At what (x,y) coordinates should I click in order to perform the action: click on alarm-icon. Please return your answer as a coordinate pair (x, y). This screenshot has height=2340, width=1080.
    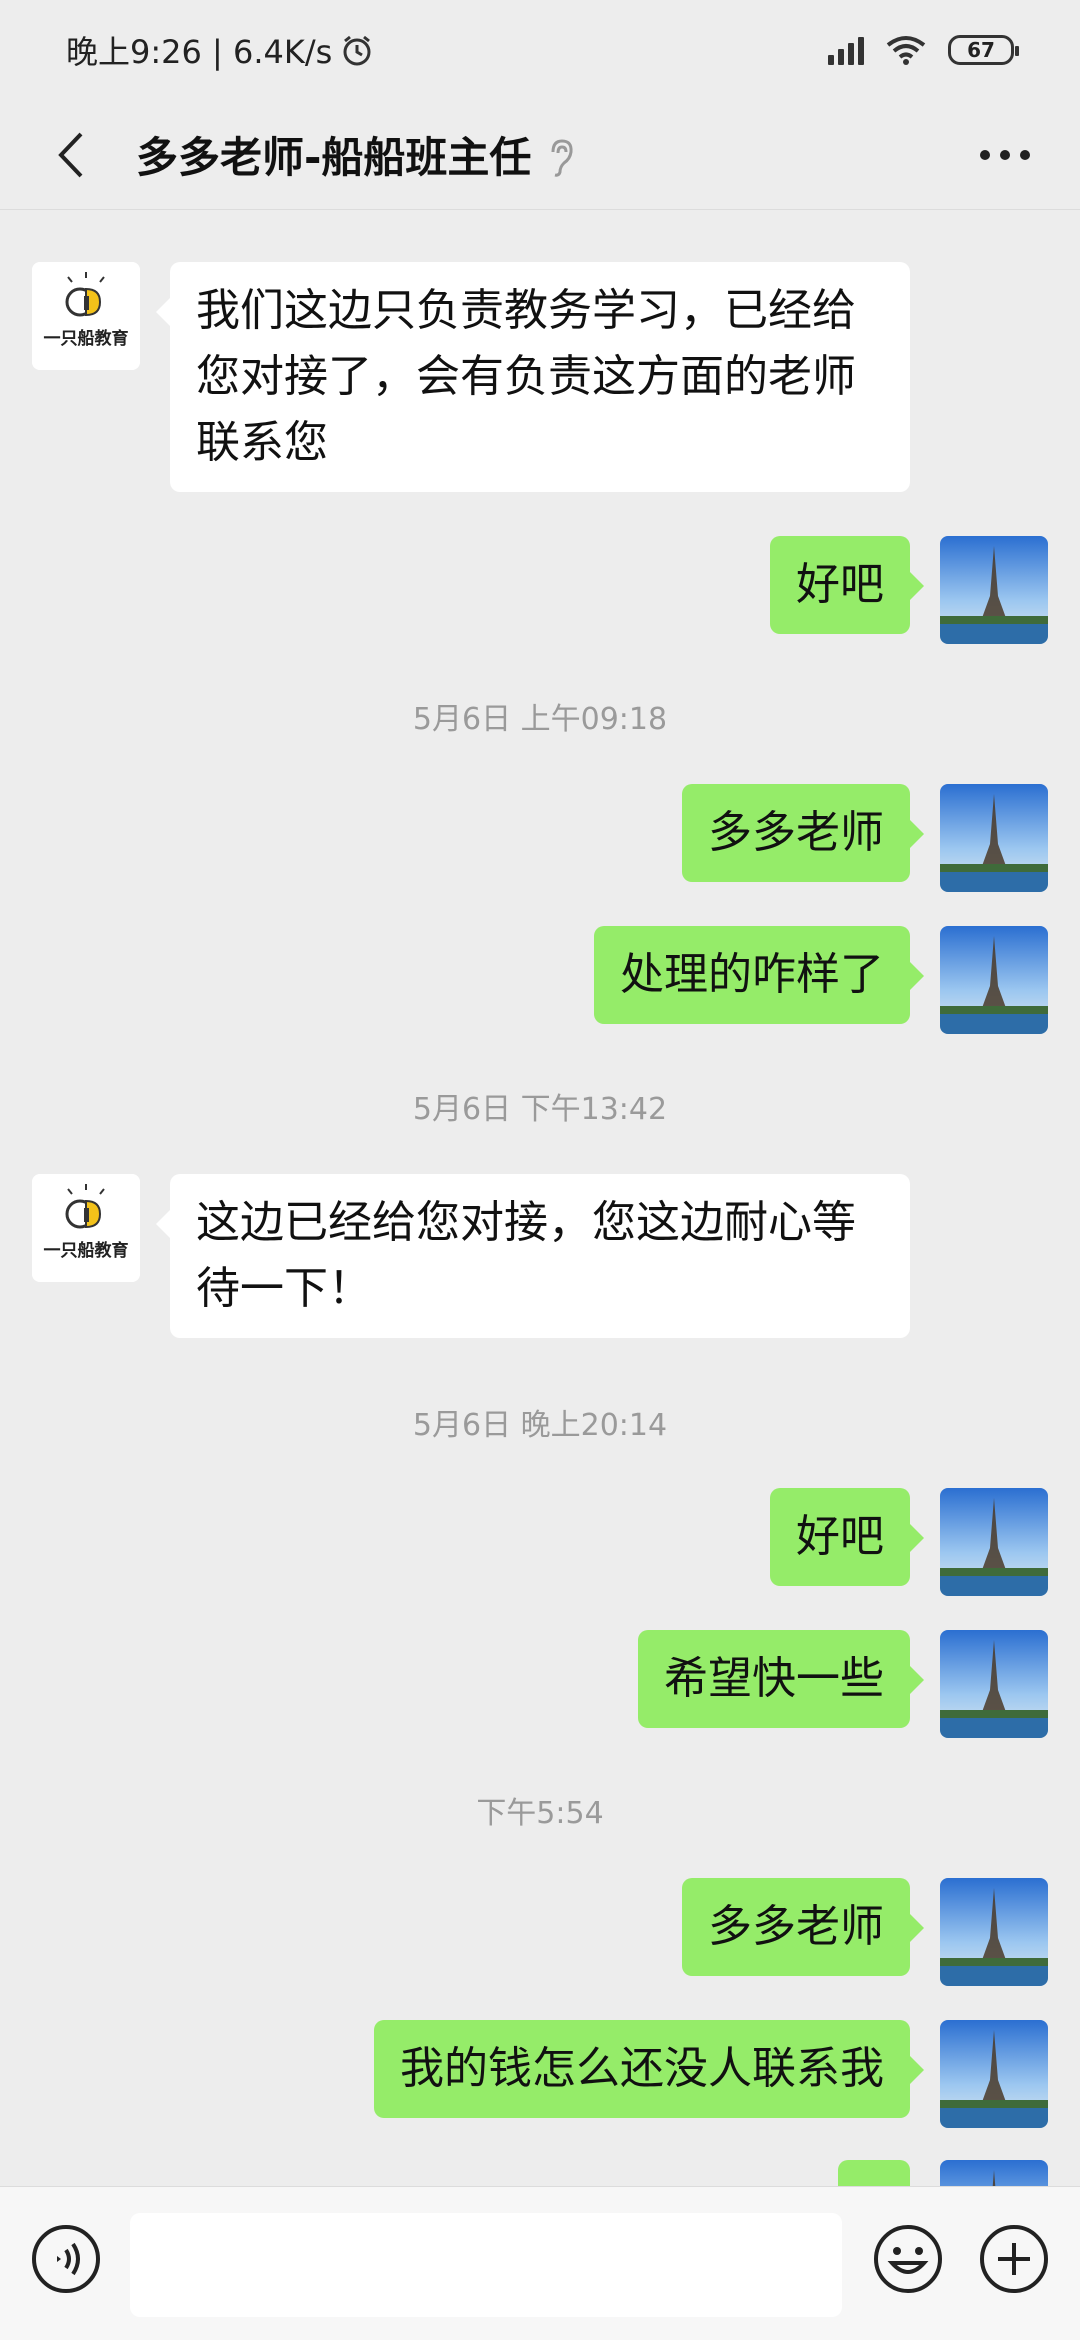
    Looking at the image, I should click on (357, 50).